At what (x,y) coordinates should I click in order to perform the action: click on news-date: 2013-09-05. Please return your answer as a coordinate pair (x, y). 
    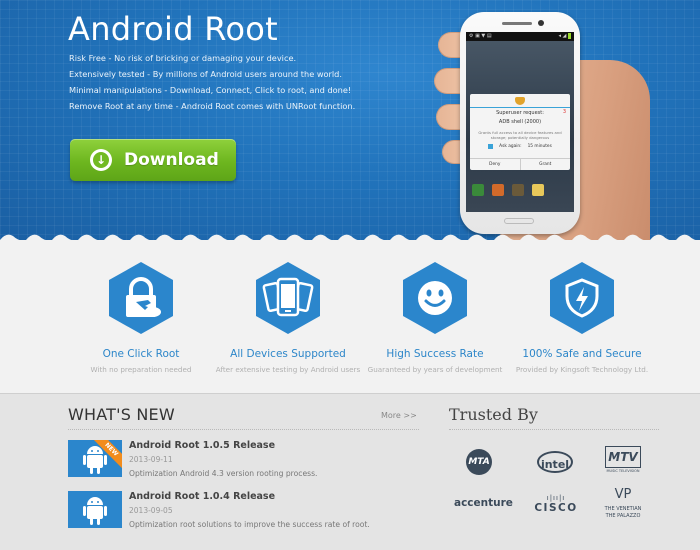
    Looking at the image, I should click on (151, 510).